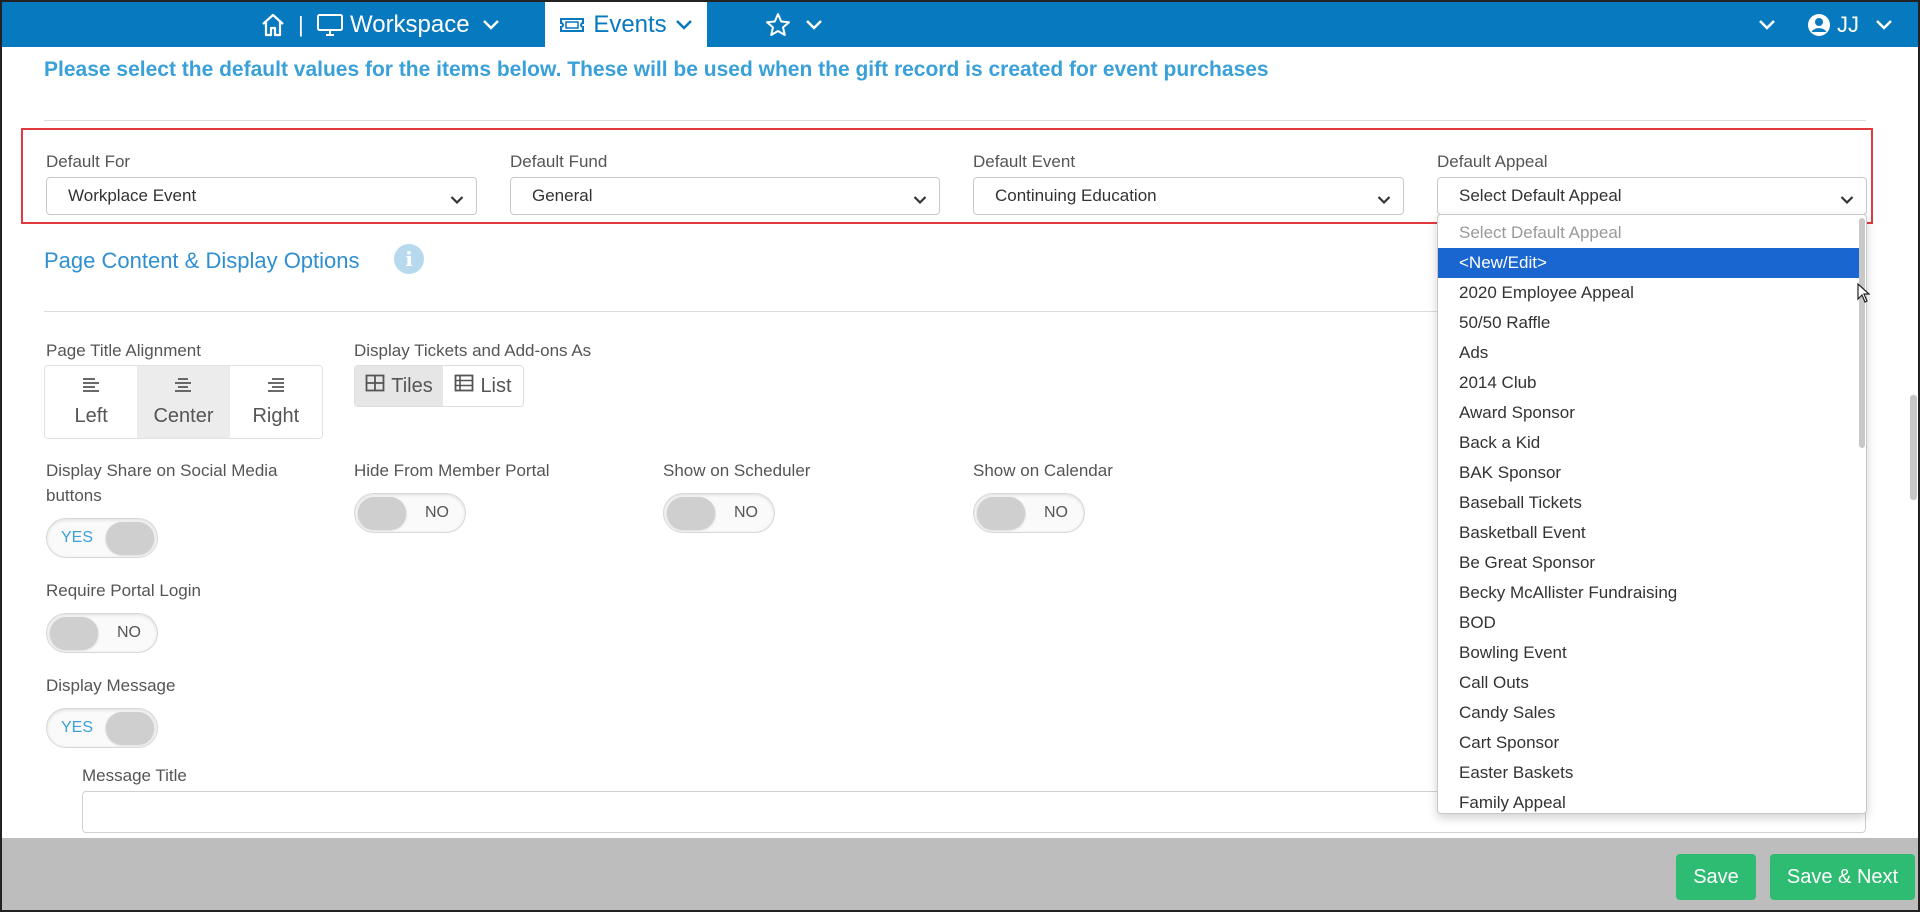  Describe the element at coordinates (1716, 877) in the screenshot. I see `save-button: Save` at that location.